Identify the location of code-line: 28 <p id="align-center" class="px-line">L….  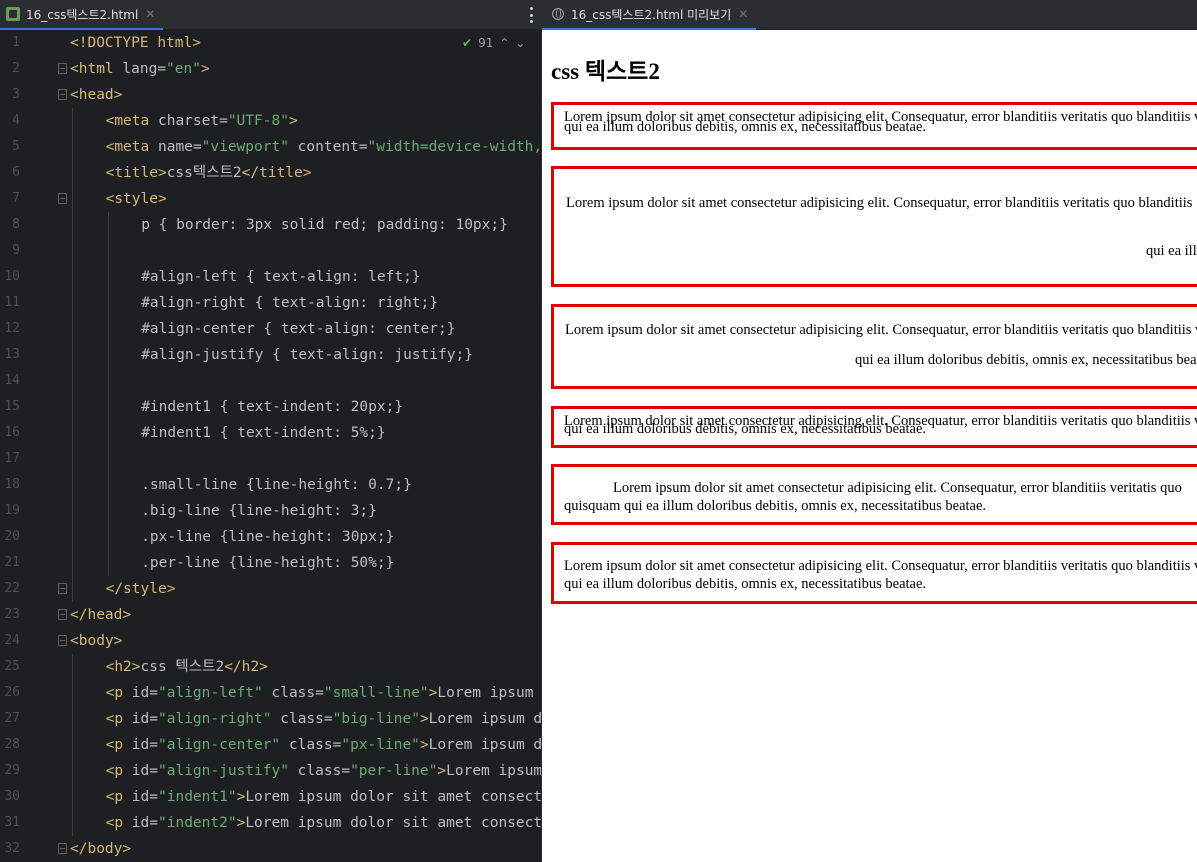
(270, 745).